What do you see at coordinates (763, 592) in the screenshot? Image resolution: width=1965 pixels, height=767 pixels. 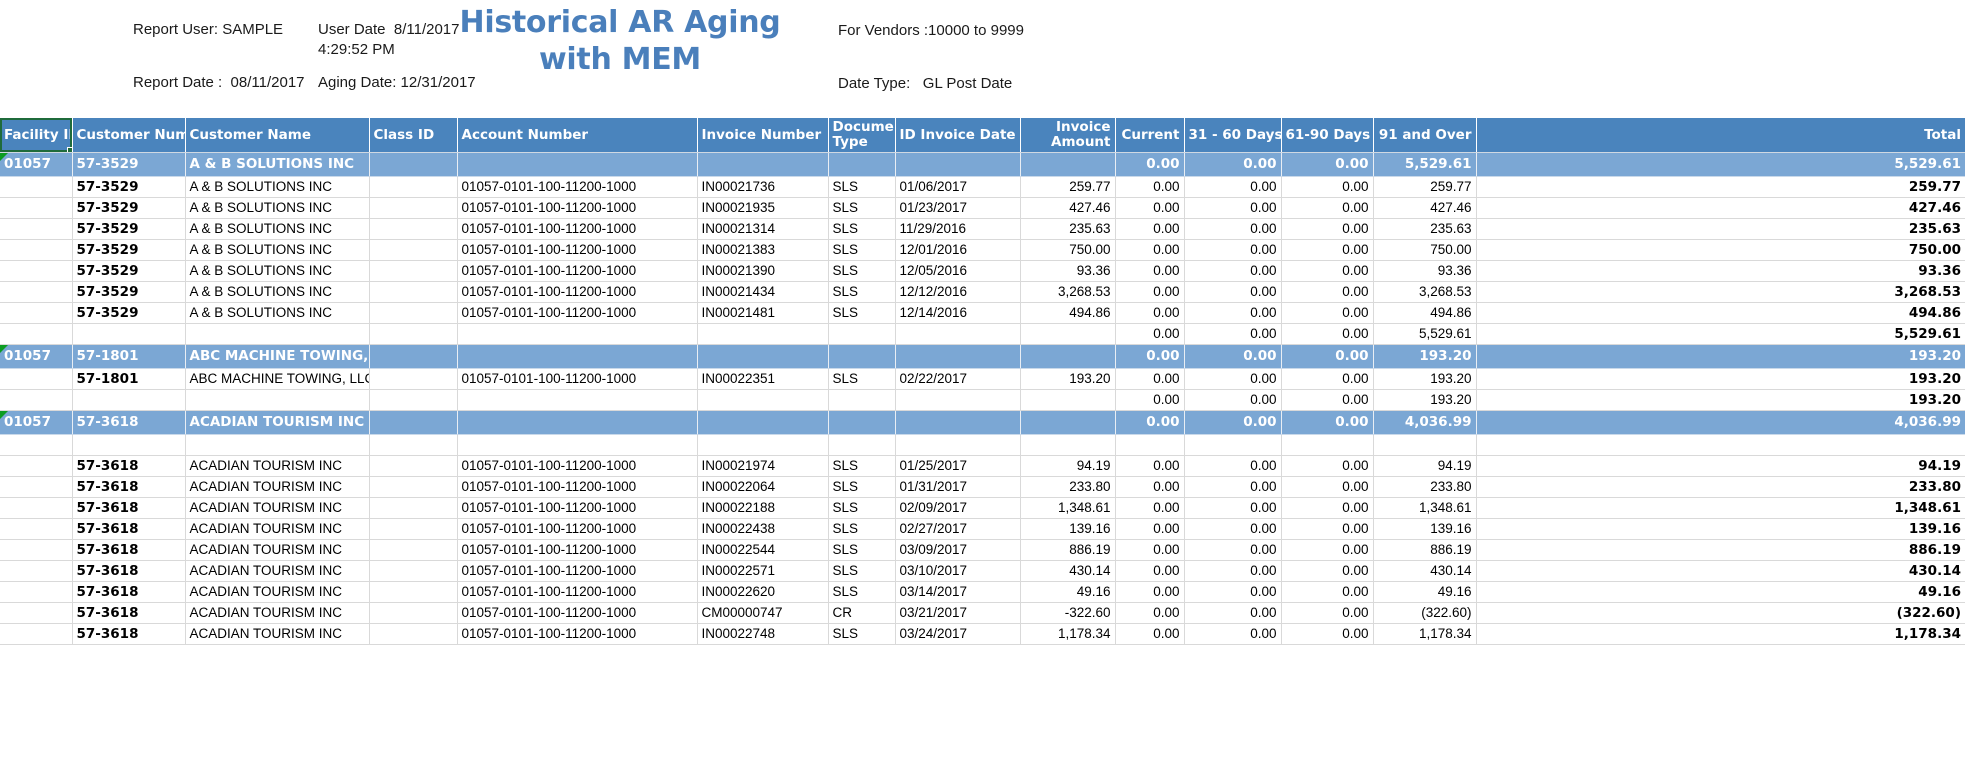 I see `cell-invoice-number: IN00022620` at bounding box center [763, 592].